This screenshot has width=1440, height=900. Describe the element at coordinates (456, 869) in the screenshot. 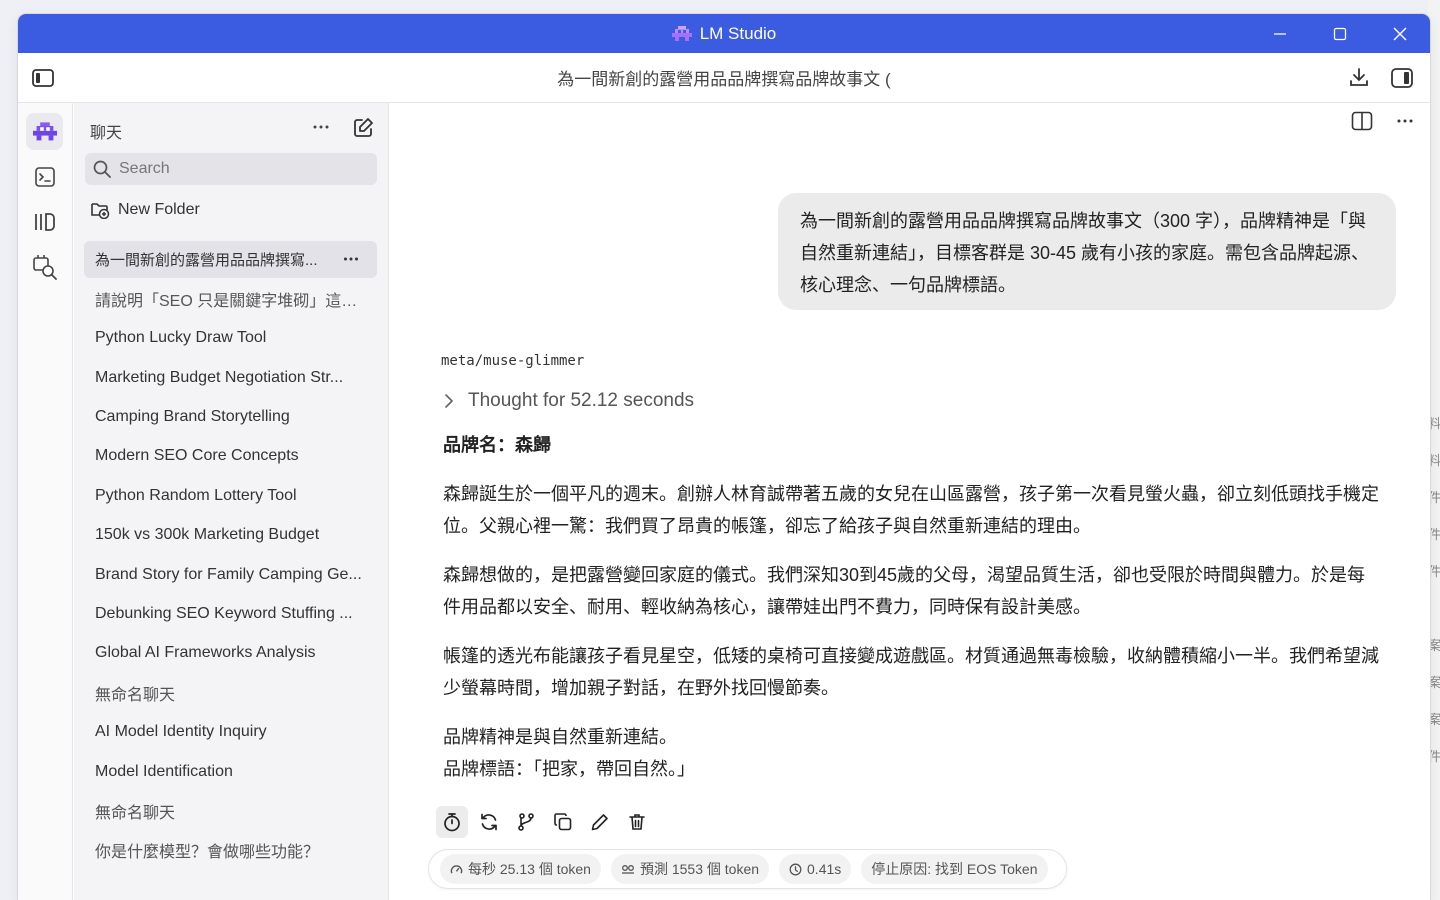

I see `gauge-icon` at that location.